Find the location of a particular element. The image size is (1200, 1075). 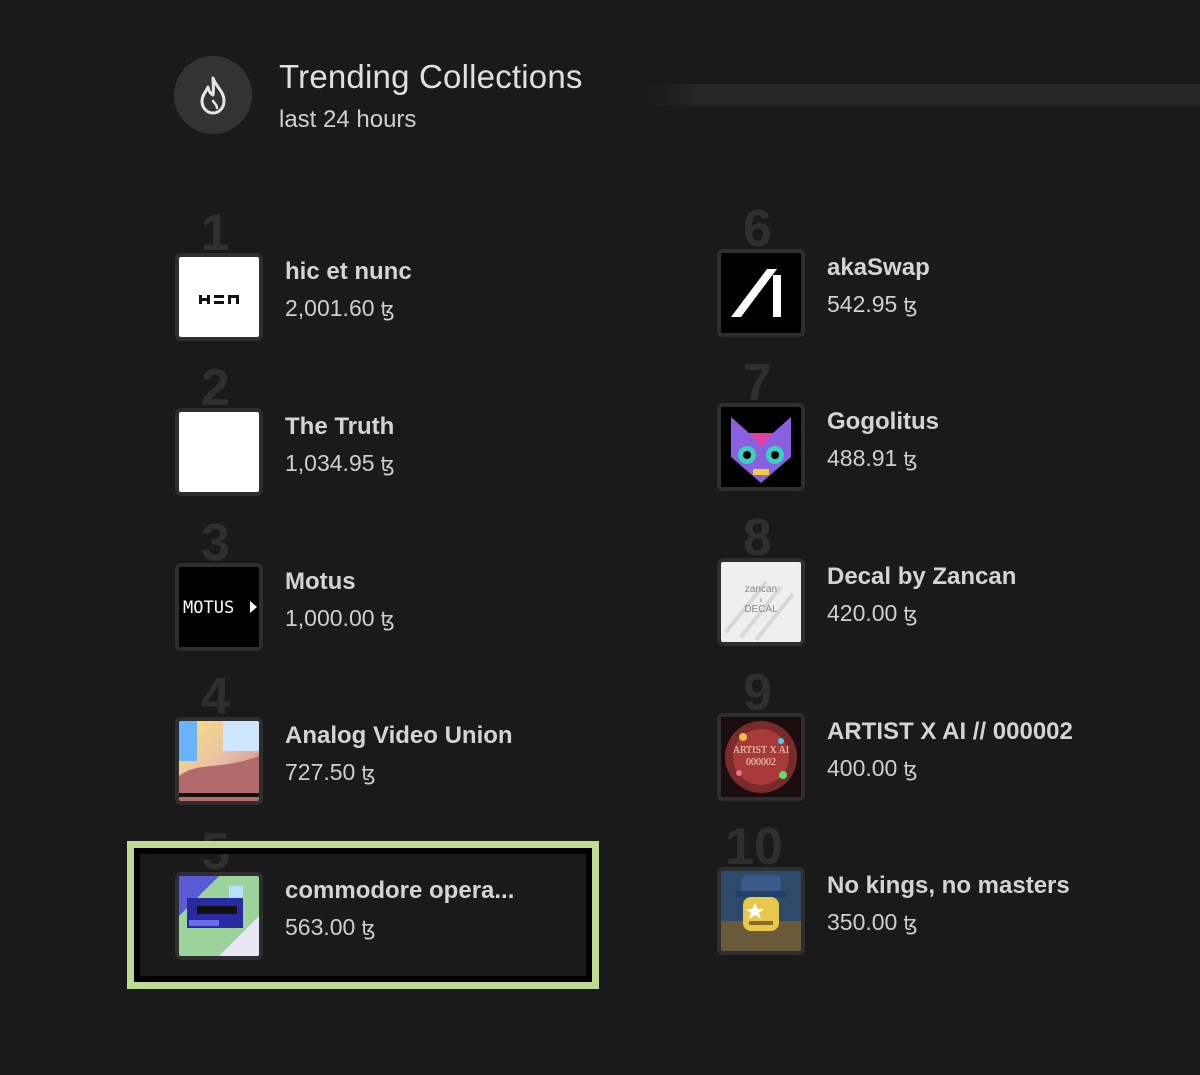

svg-text: DECAL is located at coordinates (761, 609).